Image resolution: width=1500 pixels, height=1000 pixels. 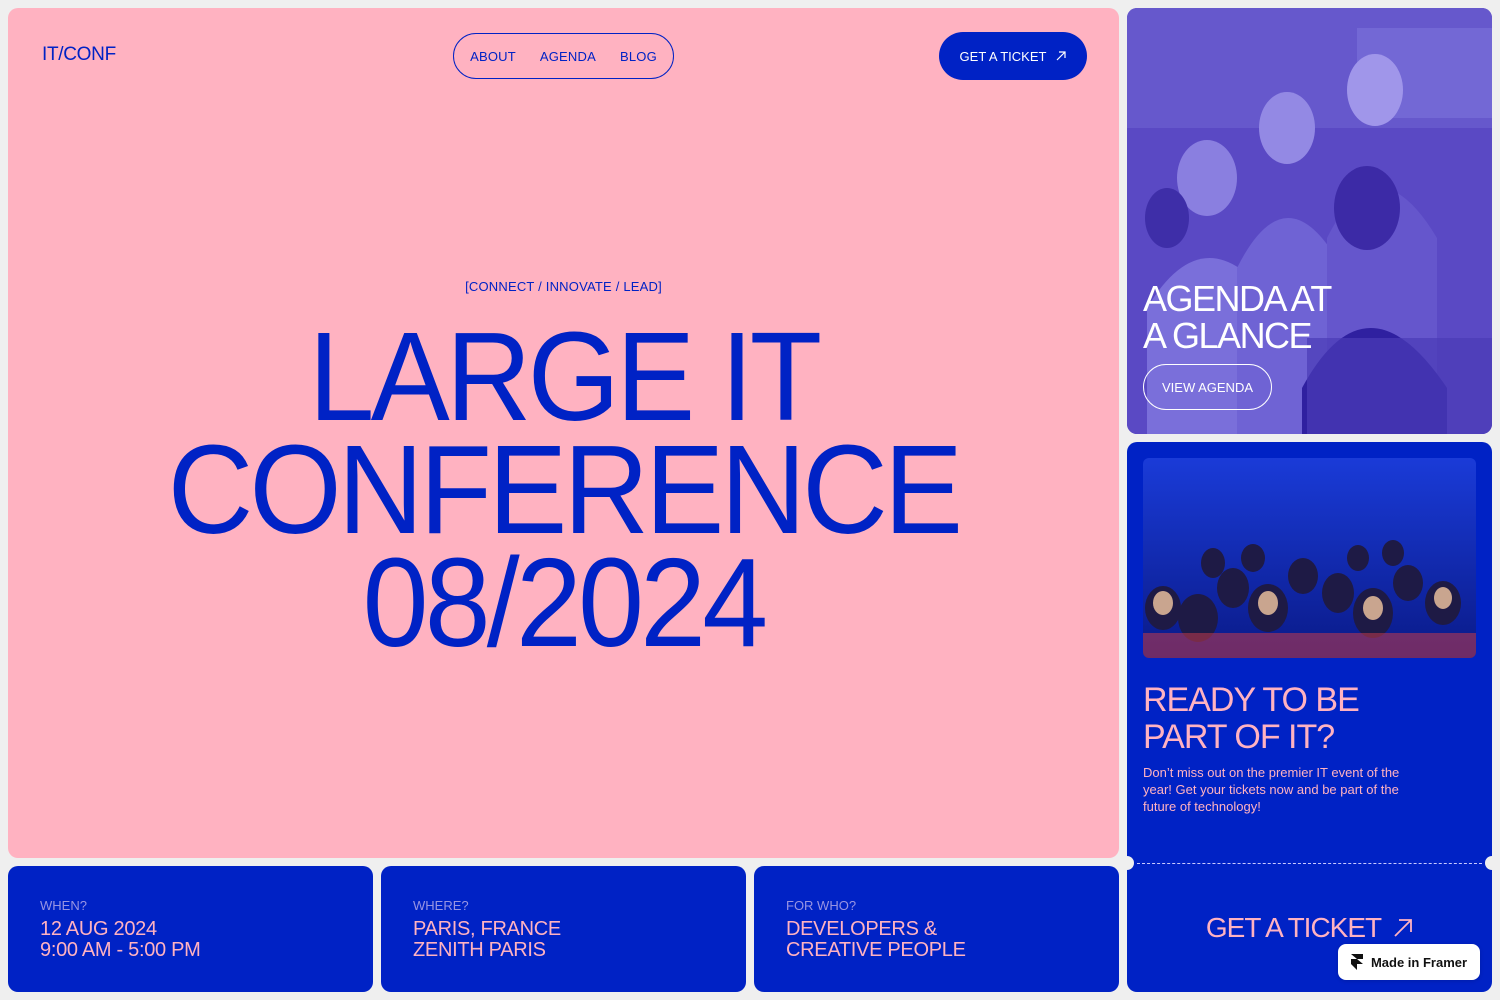 I want to click on view-agenda-button: VIEW AGENDA, so click(x=1207, y=387).